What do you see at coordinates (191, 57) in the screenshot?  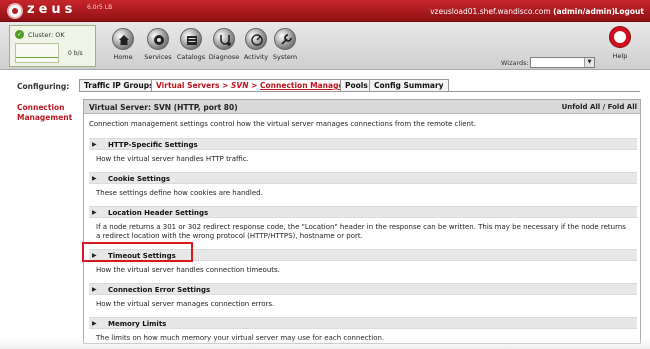 I see `catalogs-label: Catalogs` at bounding box center [191, 57].